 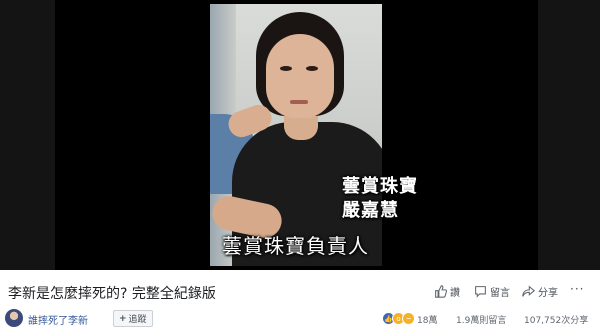 I want to click on reactions-summary: 👍 o ~, so click(x=398, y=318).